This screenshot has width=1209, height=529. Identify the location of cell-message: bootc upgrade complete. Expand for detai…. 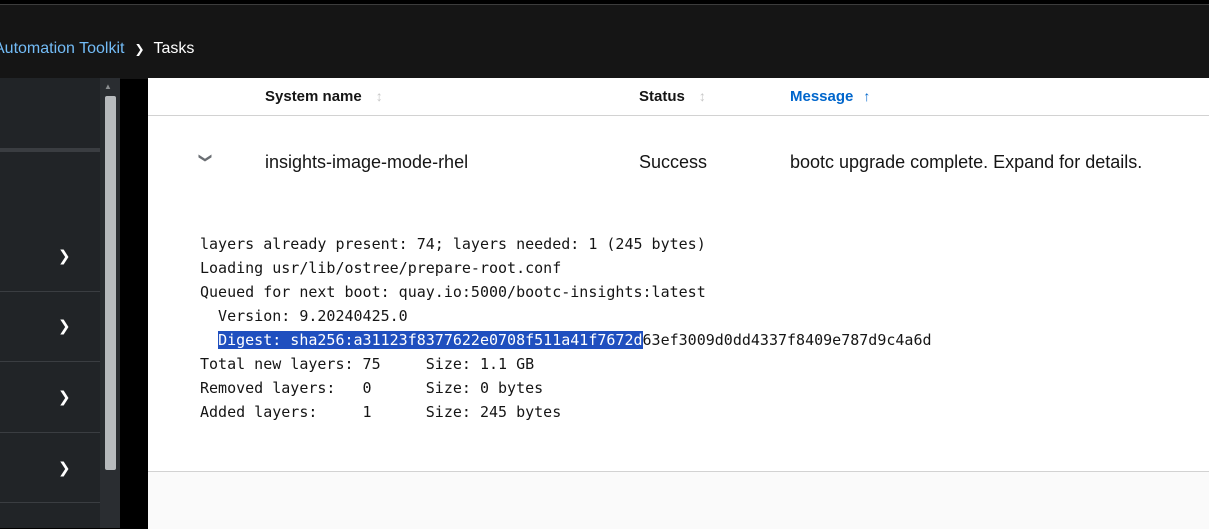
(966, 162).